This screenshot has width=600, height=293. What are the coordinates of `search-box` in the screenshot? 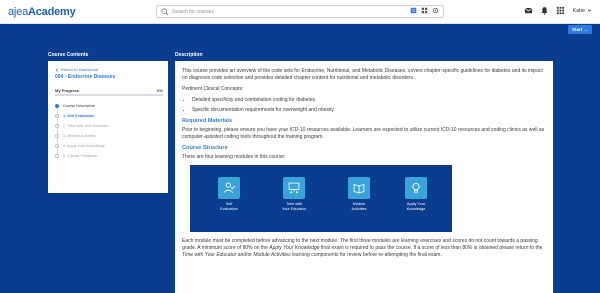 It's located at (300, 11).